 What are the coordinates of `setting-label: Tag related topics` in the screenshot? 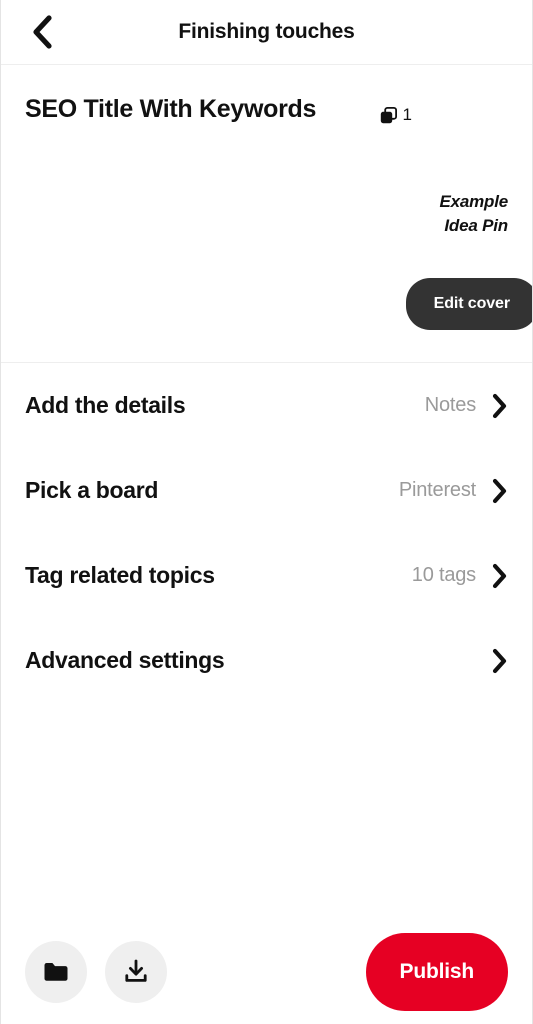 It's located at (120, 575).